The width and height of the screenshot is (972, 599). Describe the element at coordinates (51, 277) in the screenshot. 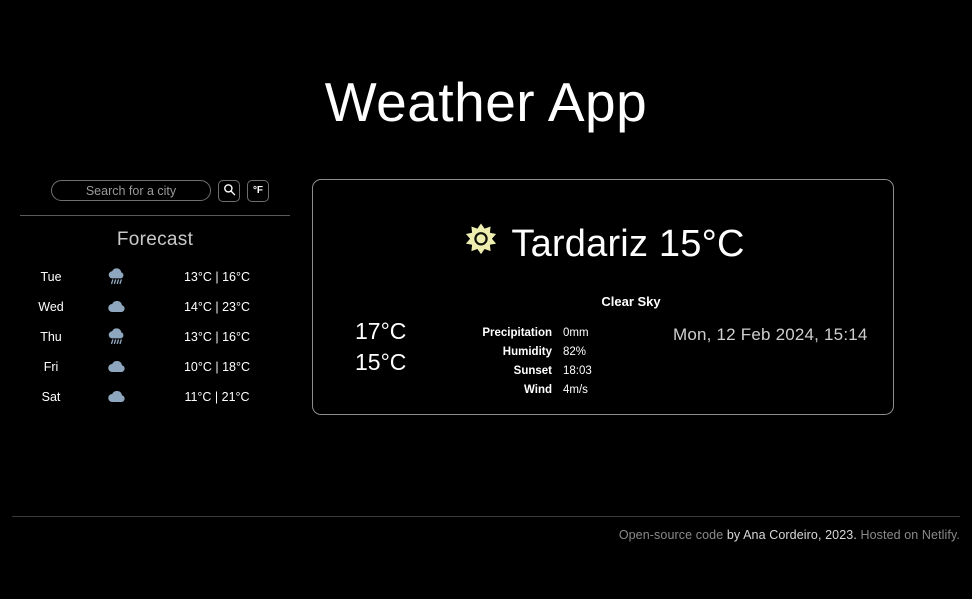

I see `forecast-day-label: Tue` at that location.